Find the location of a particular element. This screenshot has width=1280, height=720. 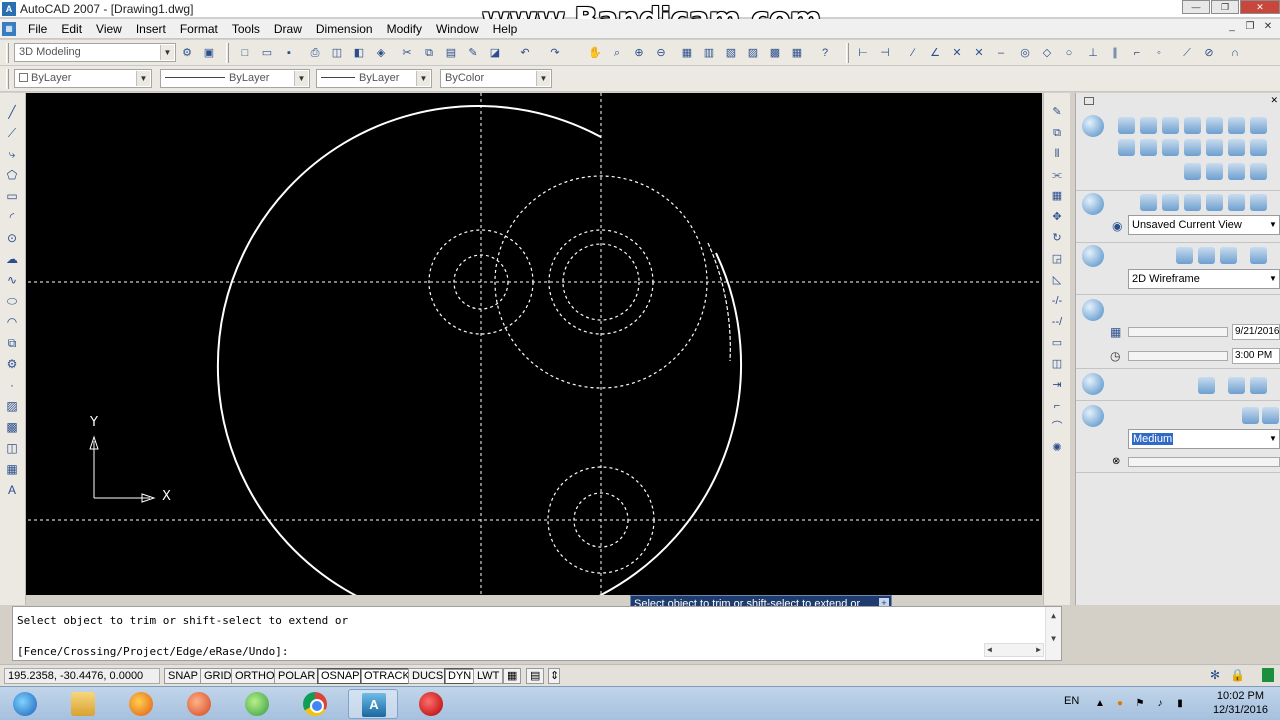

workspace-settings-icon: ⚙ is located at coordinates (187, 53).